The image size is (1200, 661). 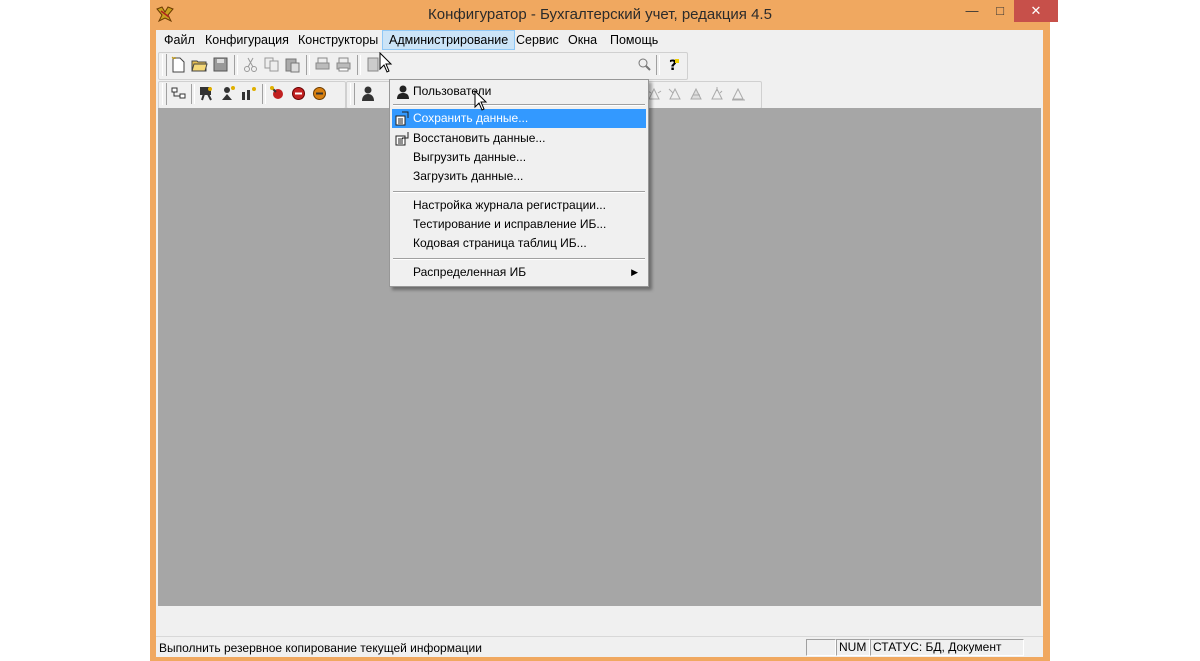 I want to click on menu-service: Сервис, so click(x=537, y=40).